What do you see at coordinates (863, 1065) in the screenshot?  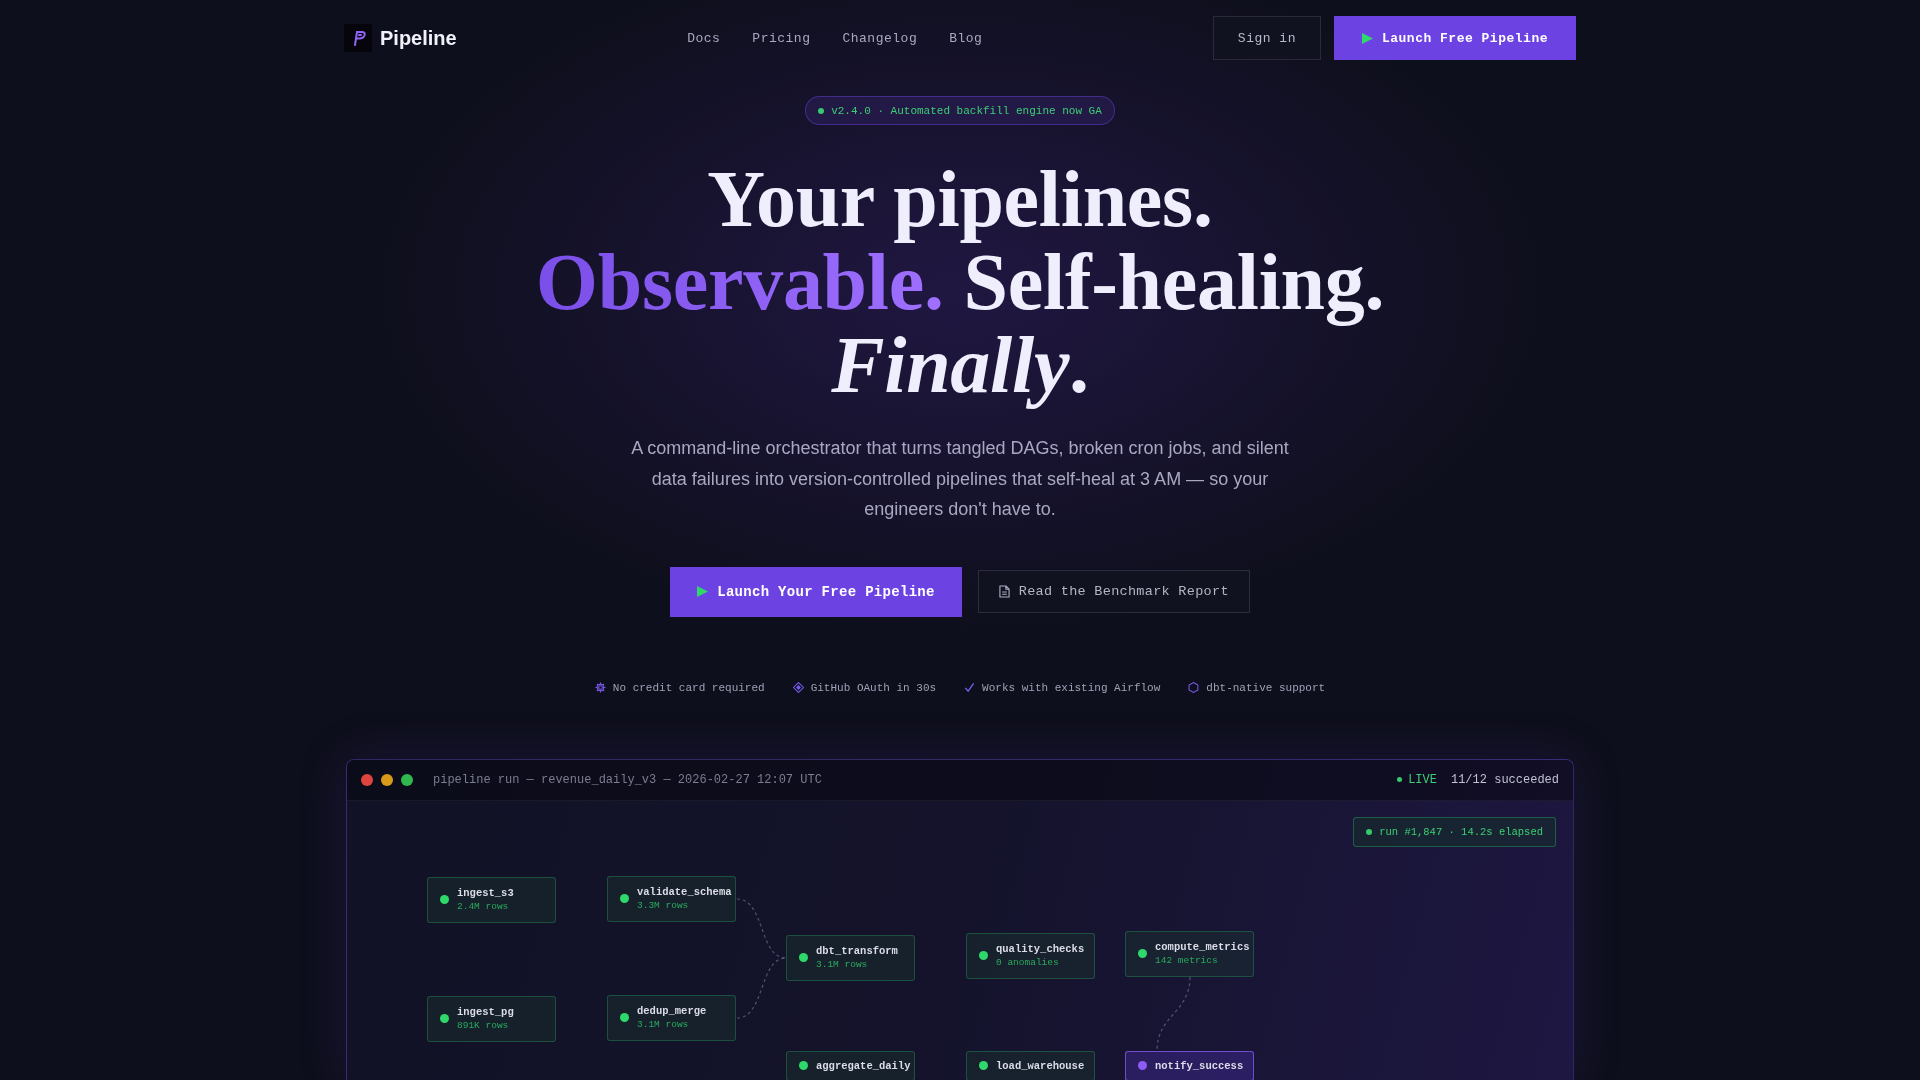 I see `node-name: aggregate_daily` at bounding box center [863, 1065].